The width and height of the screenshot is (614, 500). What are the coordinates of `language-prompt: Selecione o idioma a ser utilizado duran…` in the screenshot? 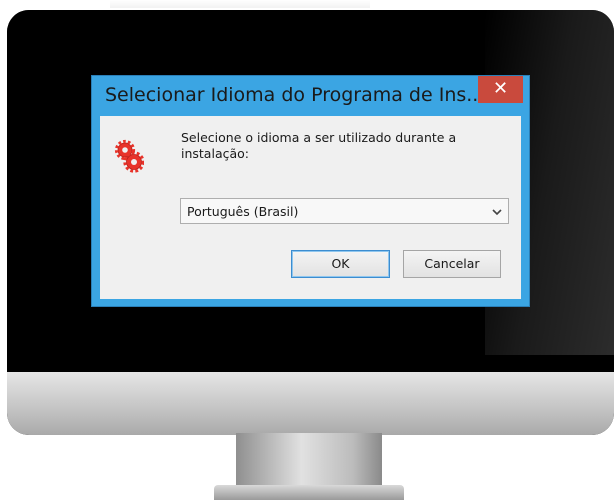 It's located at (319, 145).